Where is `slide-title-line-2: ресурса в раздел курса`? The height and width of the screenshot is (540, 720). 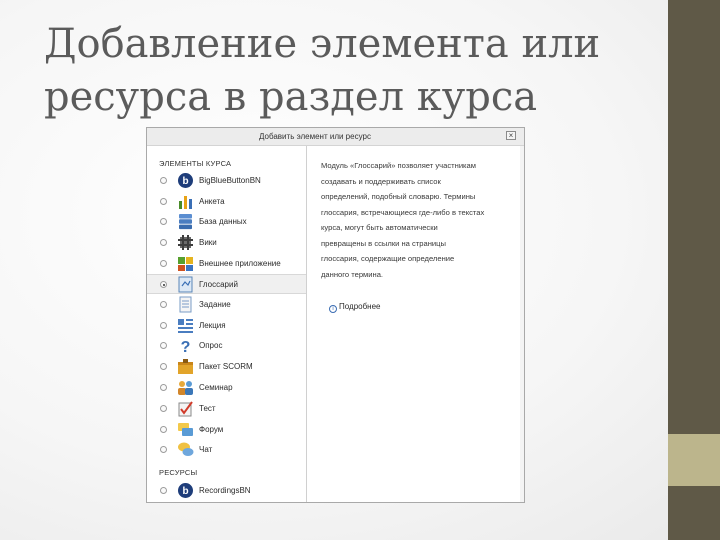 slide-title-line-2: ресурса в раздел курса is located at coordinates (291, 97).